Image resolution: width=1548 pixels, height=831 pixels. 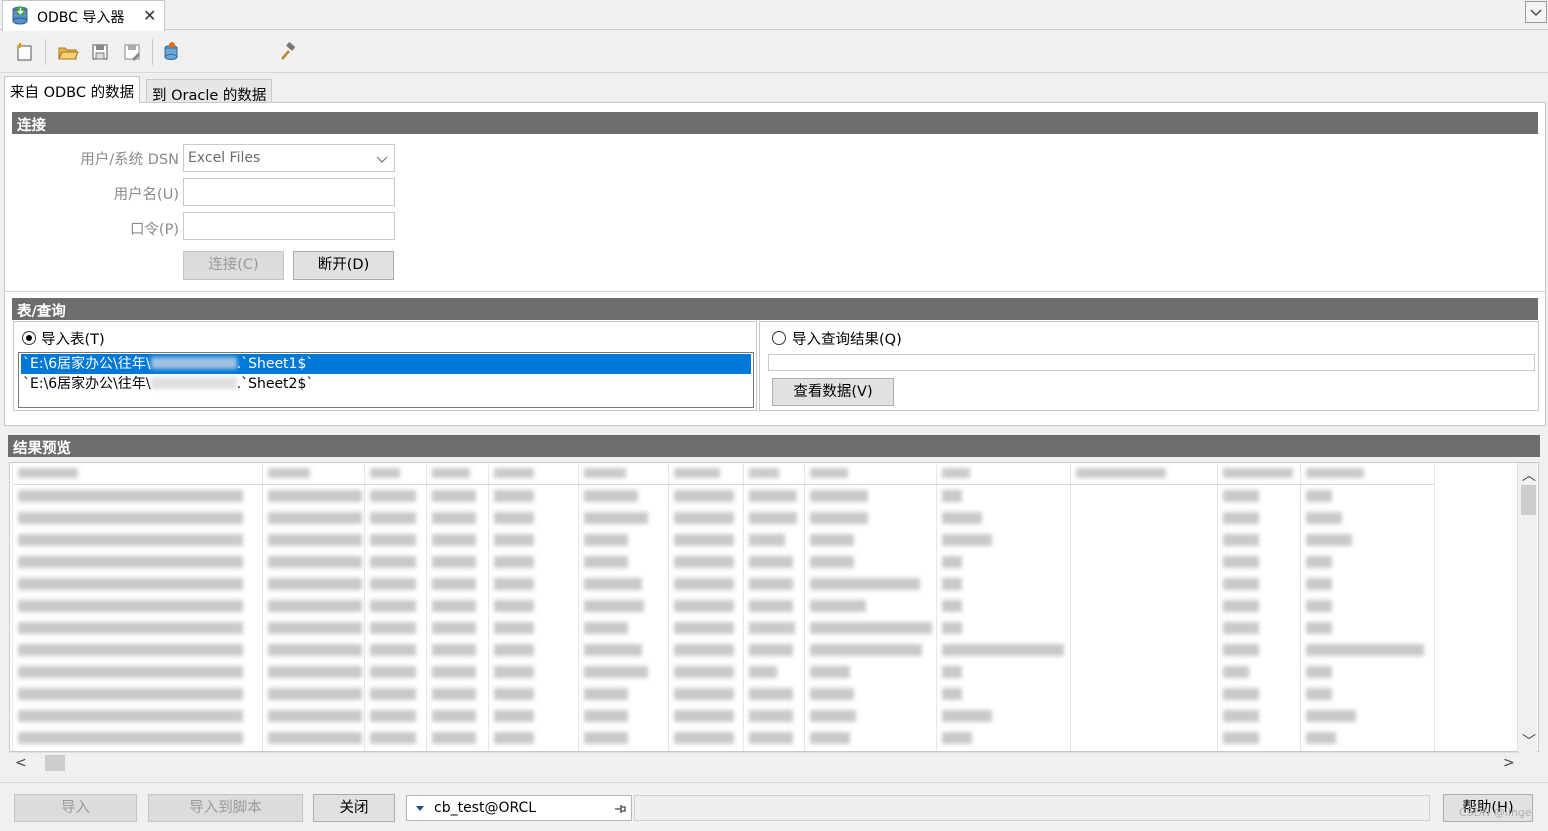 What do you see at coordinates (289, 158) in the screenshot?
I see `dsn-select: Excel Files` at bounding box center [289, 158].